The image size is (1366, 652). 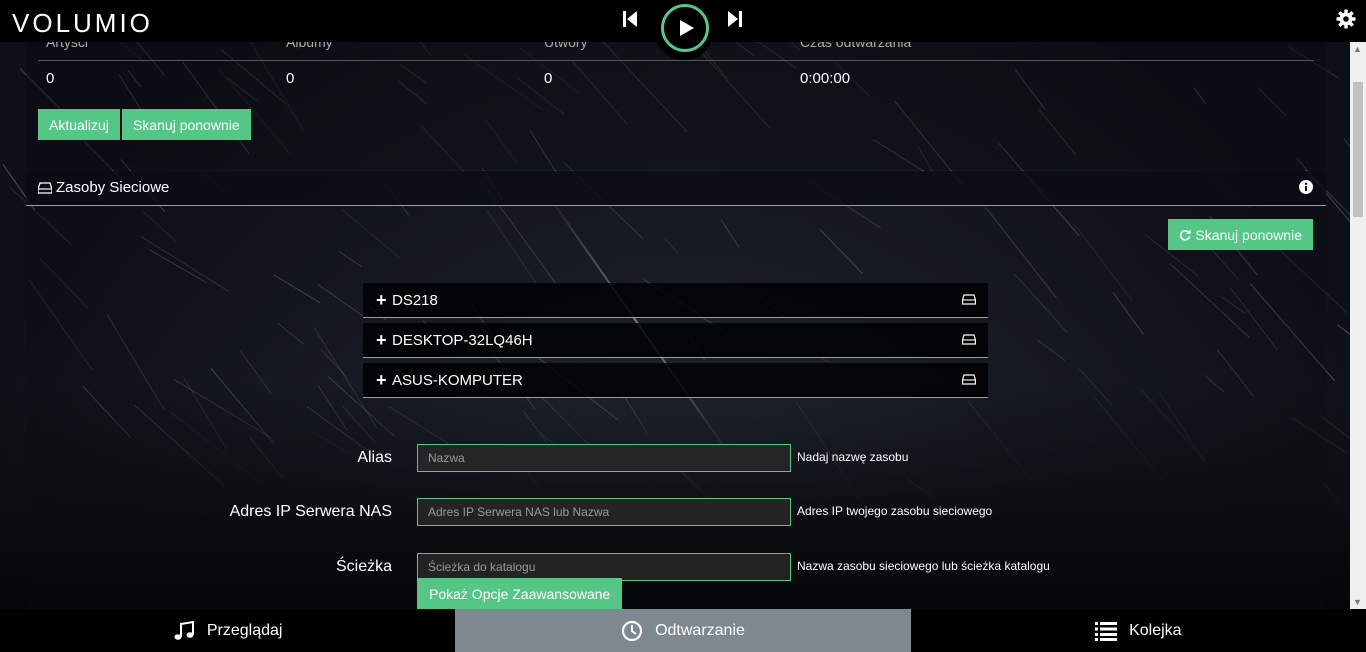 I want to click on nas-ip-input, so click(x=604, y=512).